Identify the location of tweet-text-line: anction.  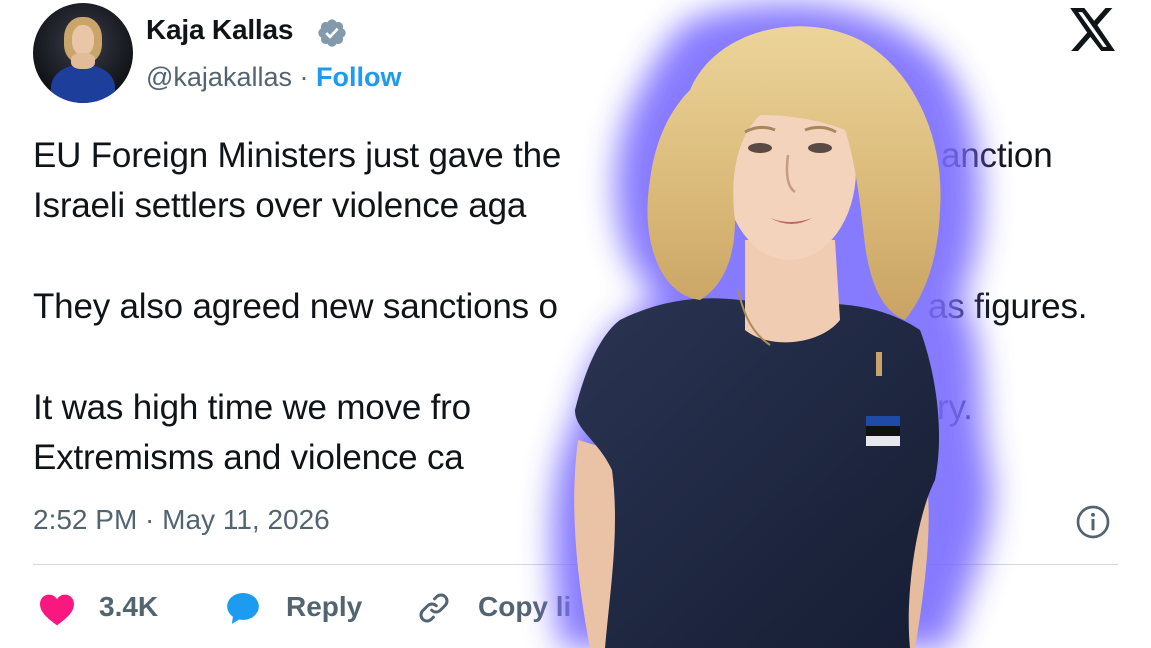
(997, 155).